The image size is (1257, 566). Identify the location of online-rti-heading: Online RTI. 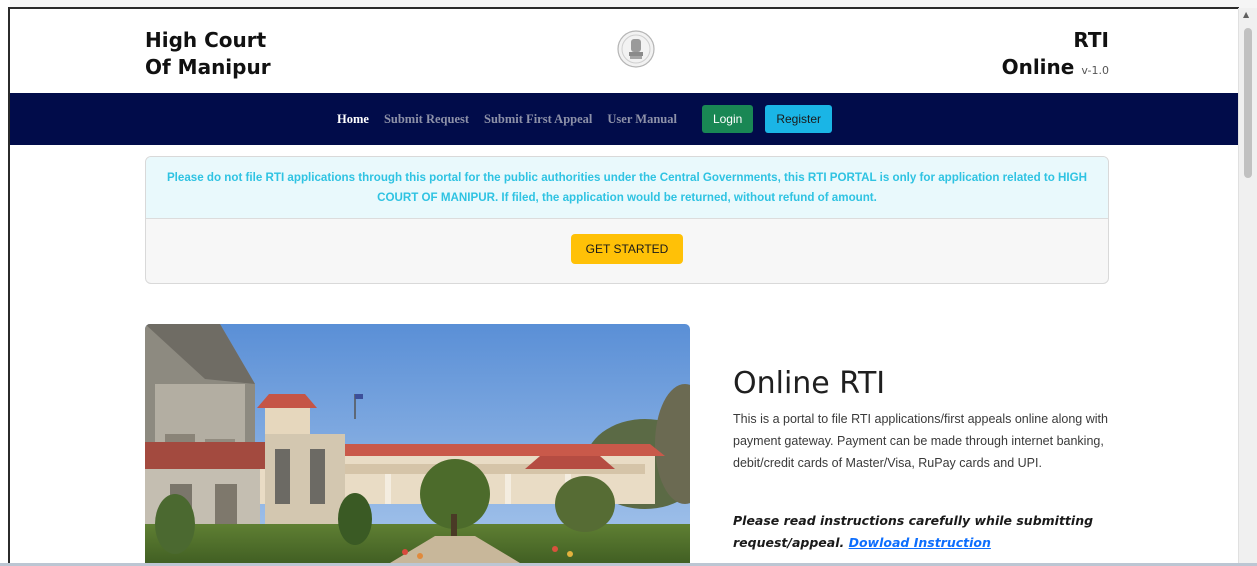
(809, 383).